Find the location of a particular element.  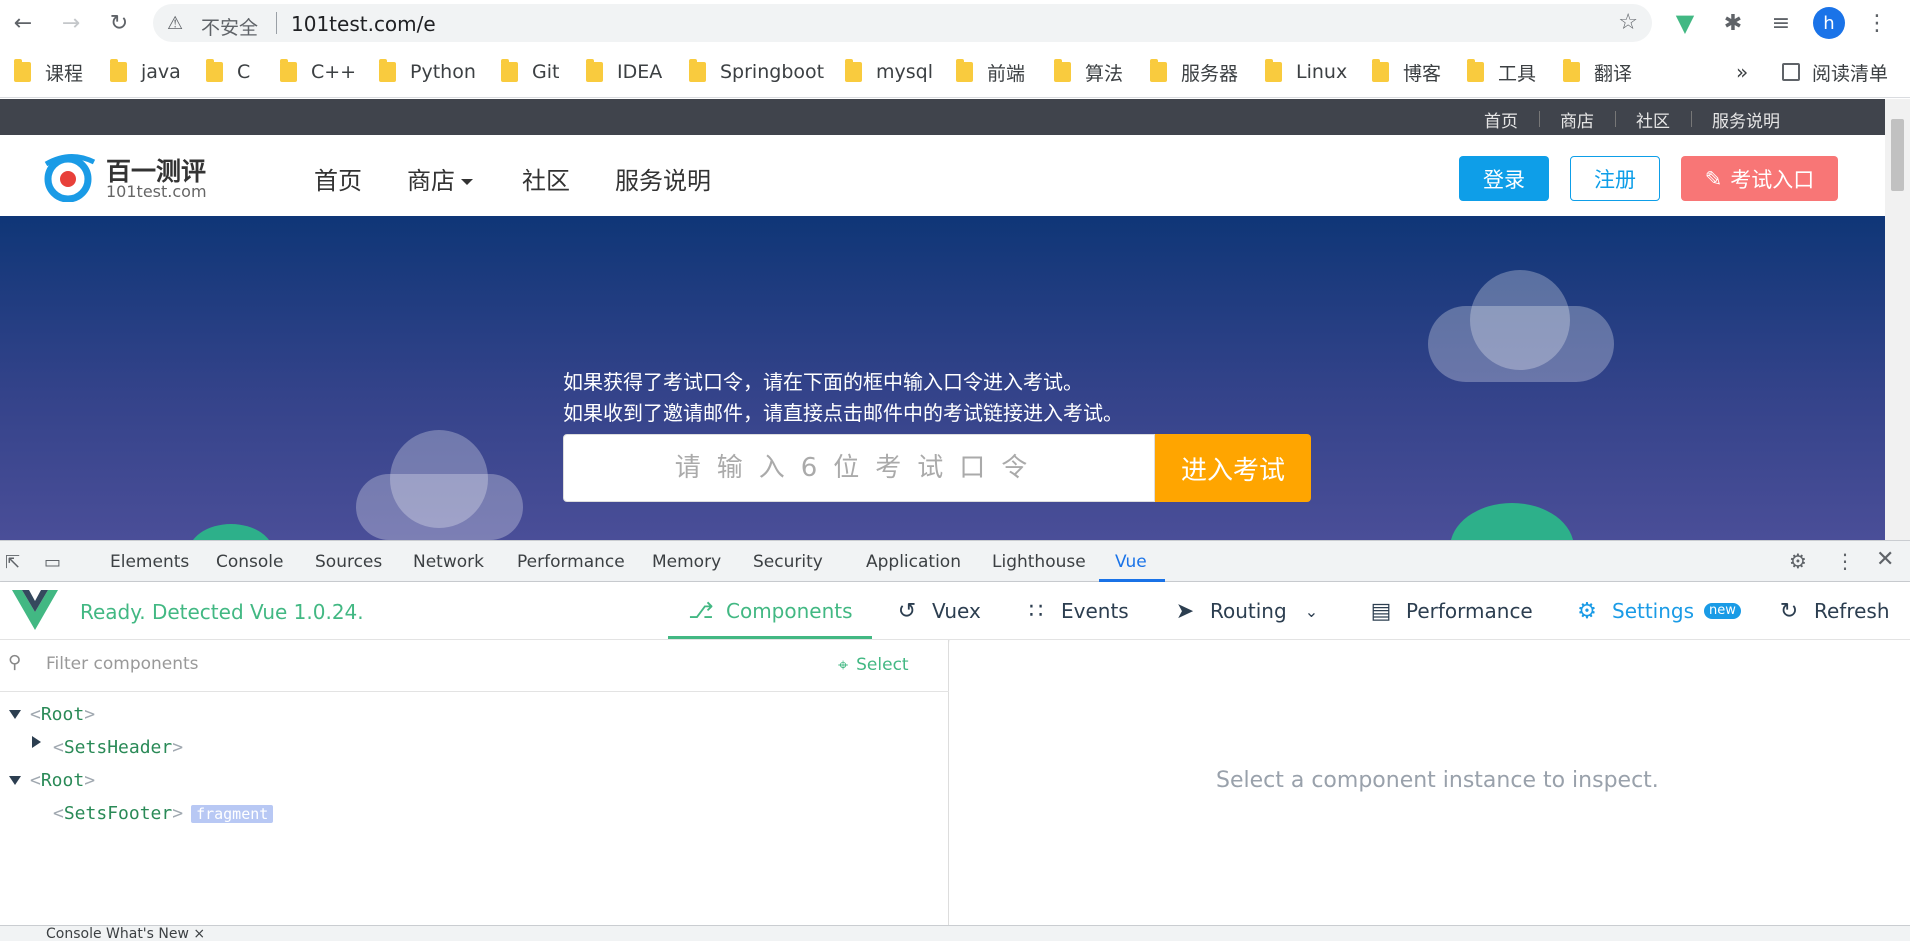

tab-lighthouse: Lighthouse is located at coordinates (1039, 562).